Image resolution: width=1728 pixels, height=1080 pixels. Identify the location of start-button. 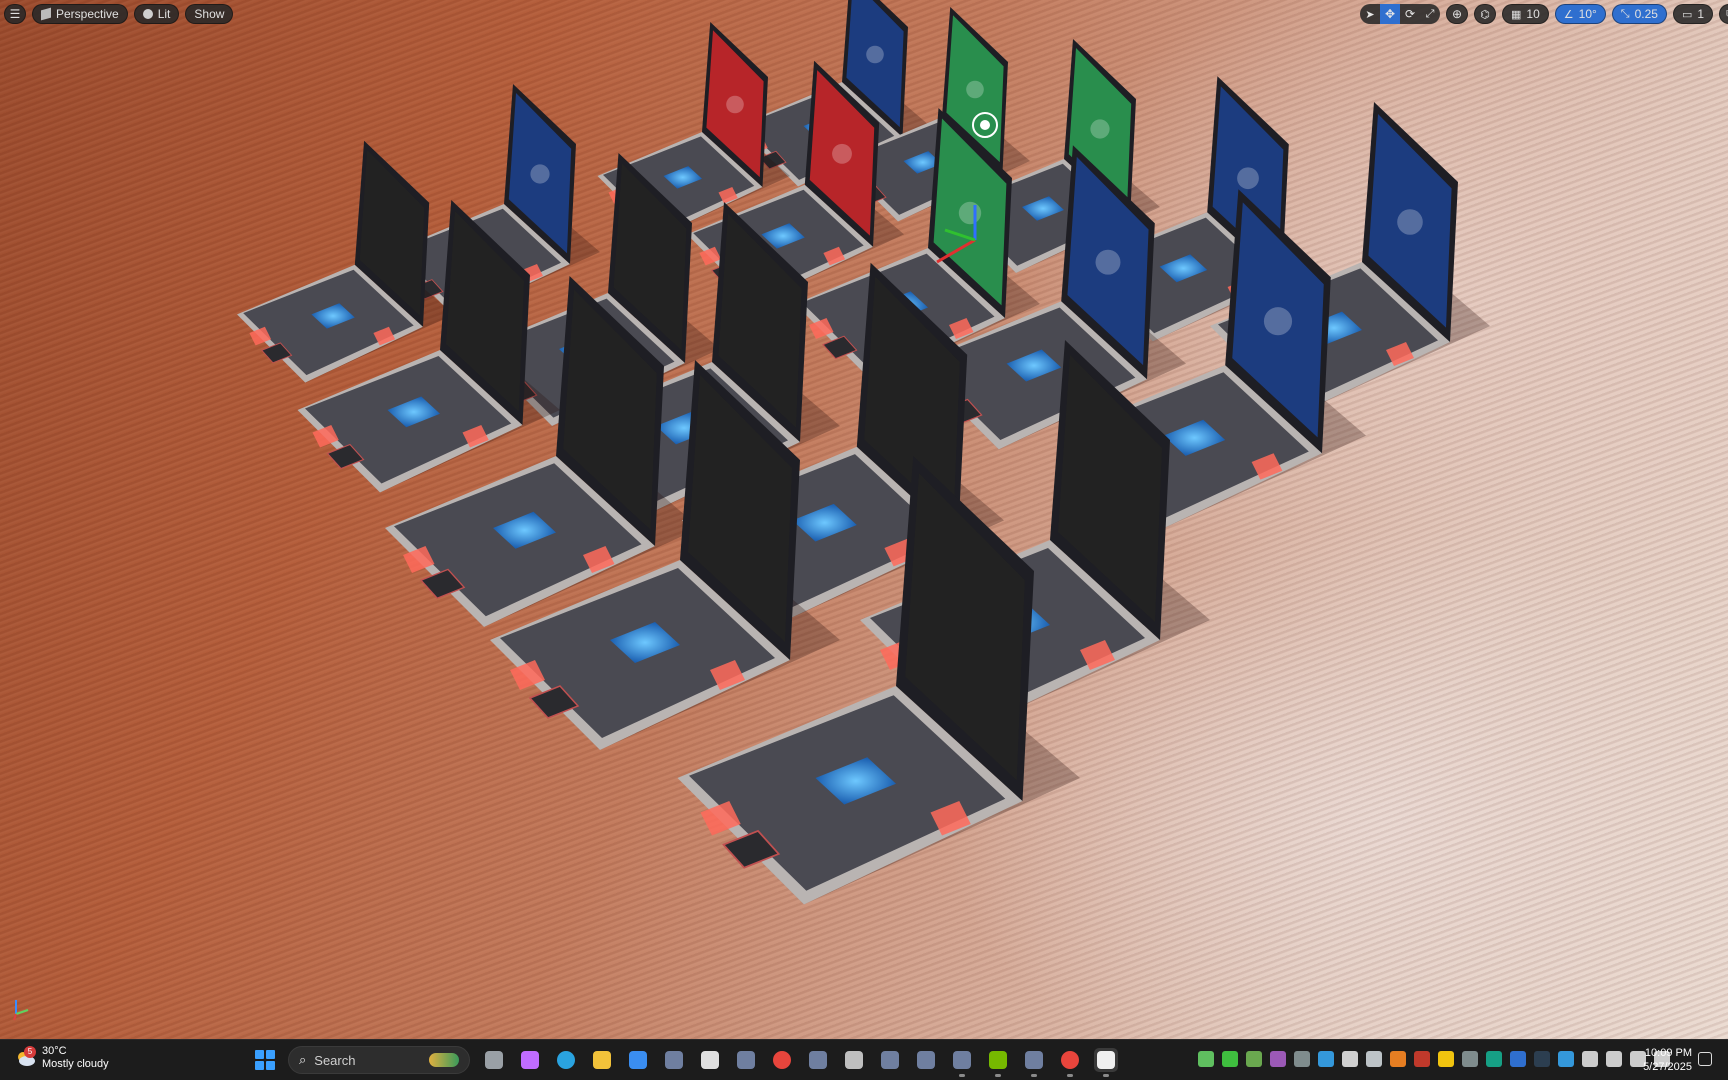
(265, 1060).